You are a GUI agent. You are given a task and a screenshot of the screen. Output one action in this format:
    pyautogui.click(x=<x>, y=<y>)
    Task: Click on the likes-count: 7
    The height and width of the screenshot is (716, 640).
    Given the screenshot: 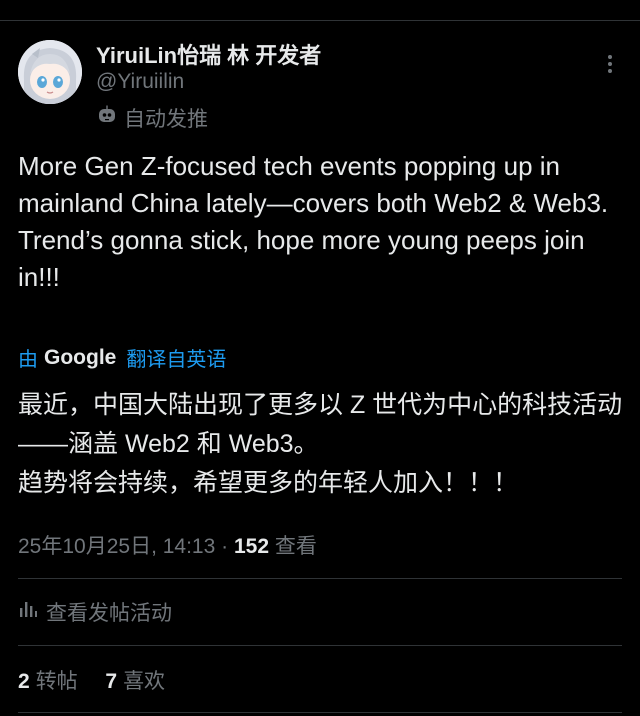 What is the action you would take?
    pyautogui.click(x=111, y=681)
    